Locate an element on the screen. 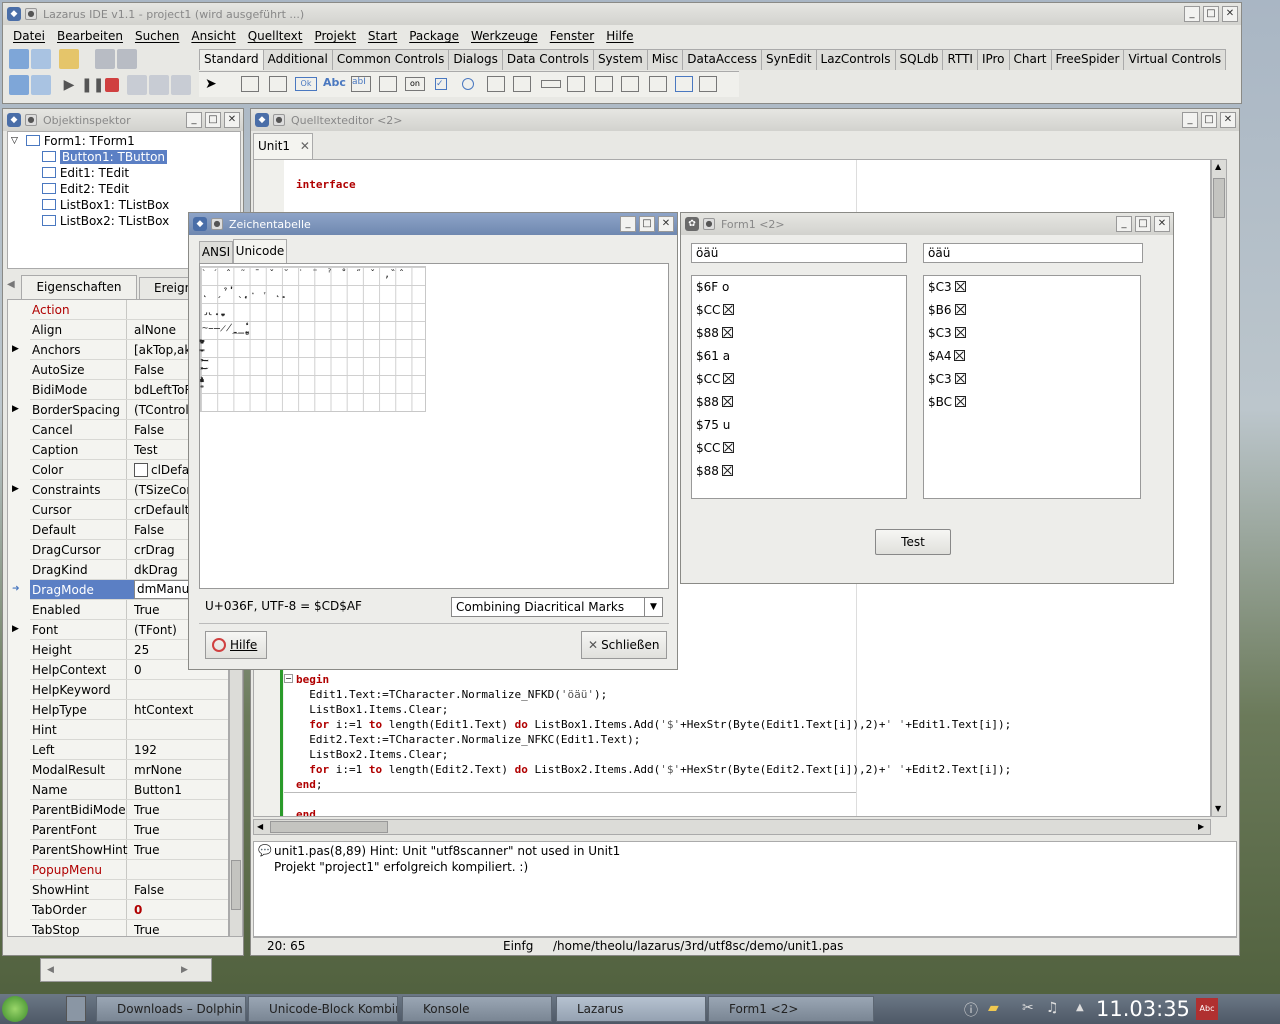 This screenshot has height=1024, width=1280. panel-icon is located at coordinates (658, 84).